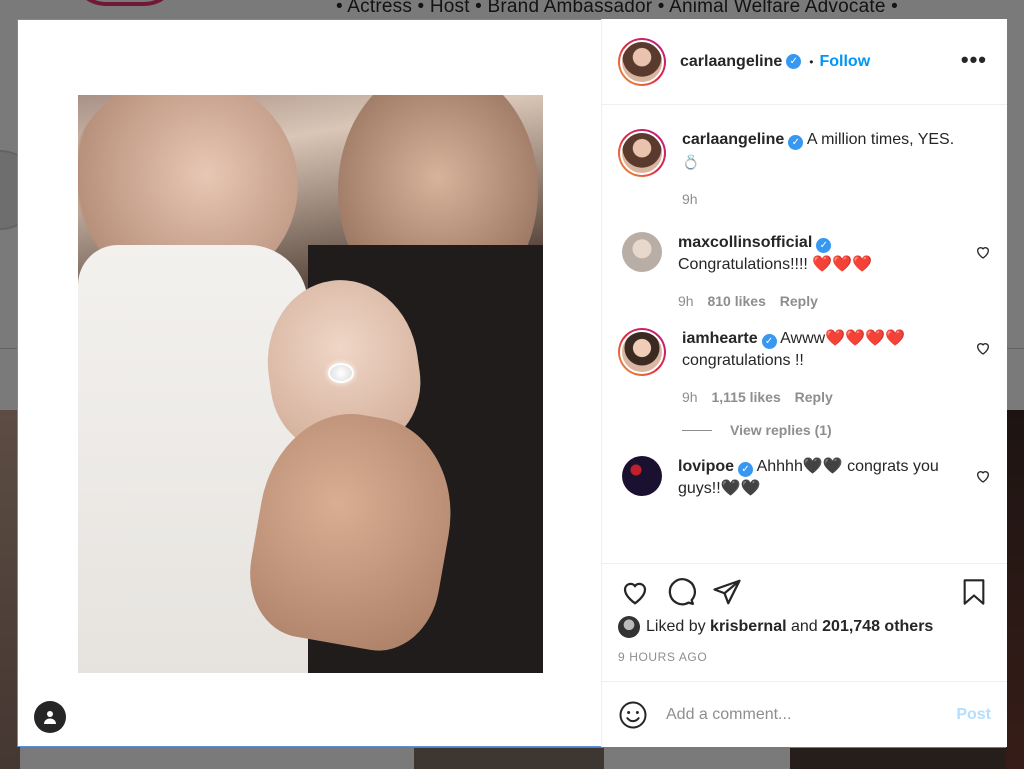 The image size is (1024, 769). I want to click on commenter-username: iamhearte, so click(720, 338).